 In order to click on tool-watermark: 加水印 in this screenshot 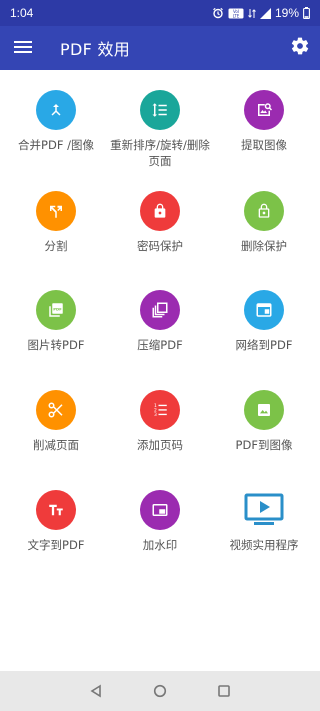, I will do `click(160, 521)`.